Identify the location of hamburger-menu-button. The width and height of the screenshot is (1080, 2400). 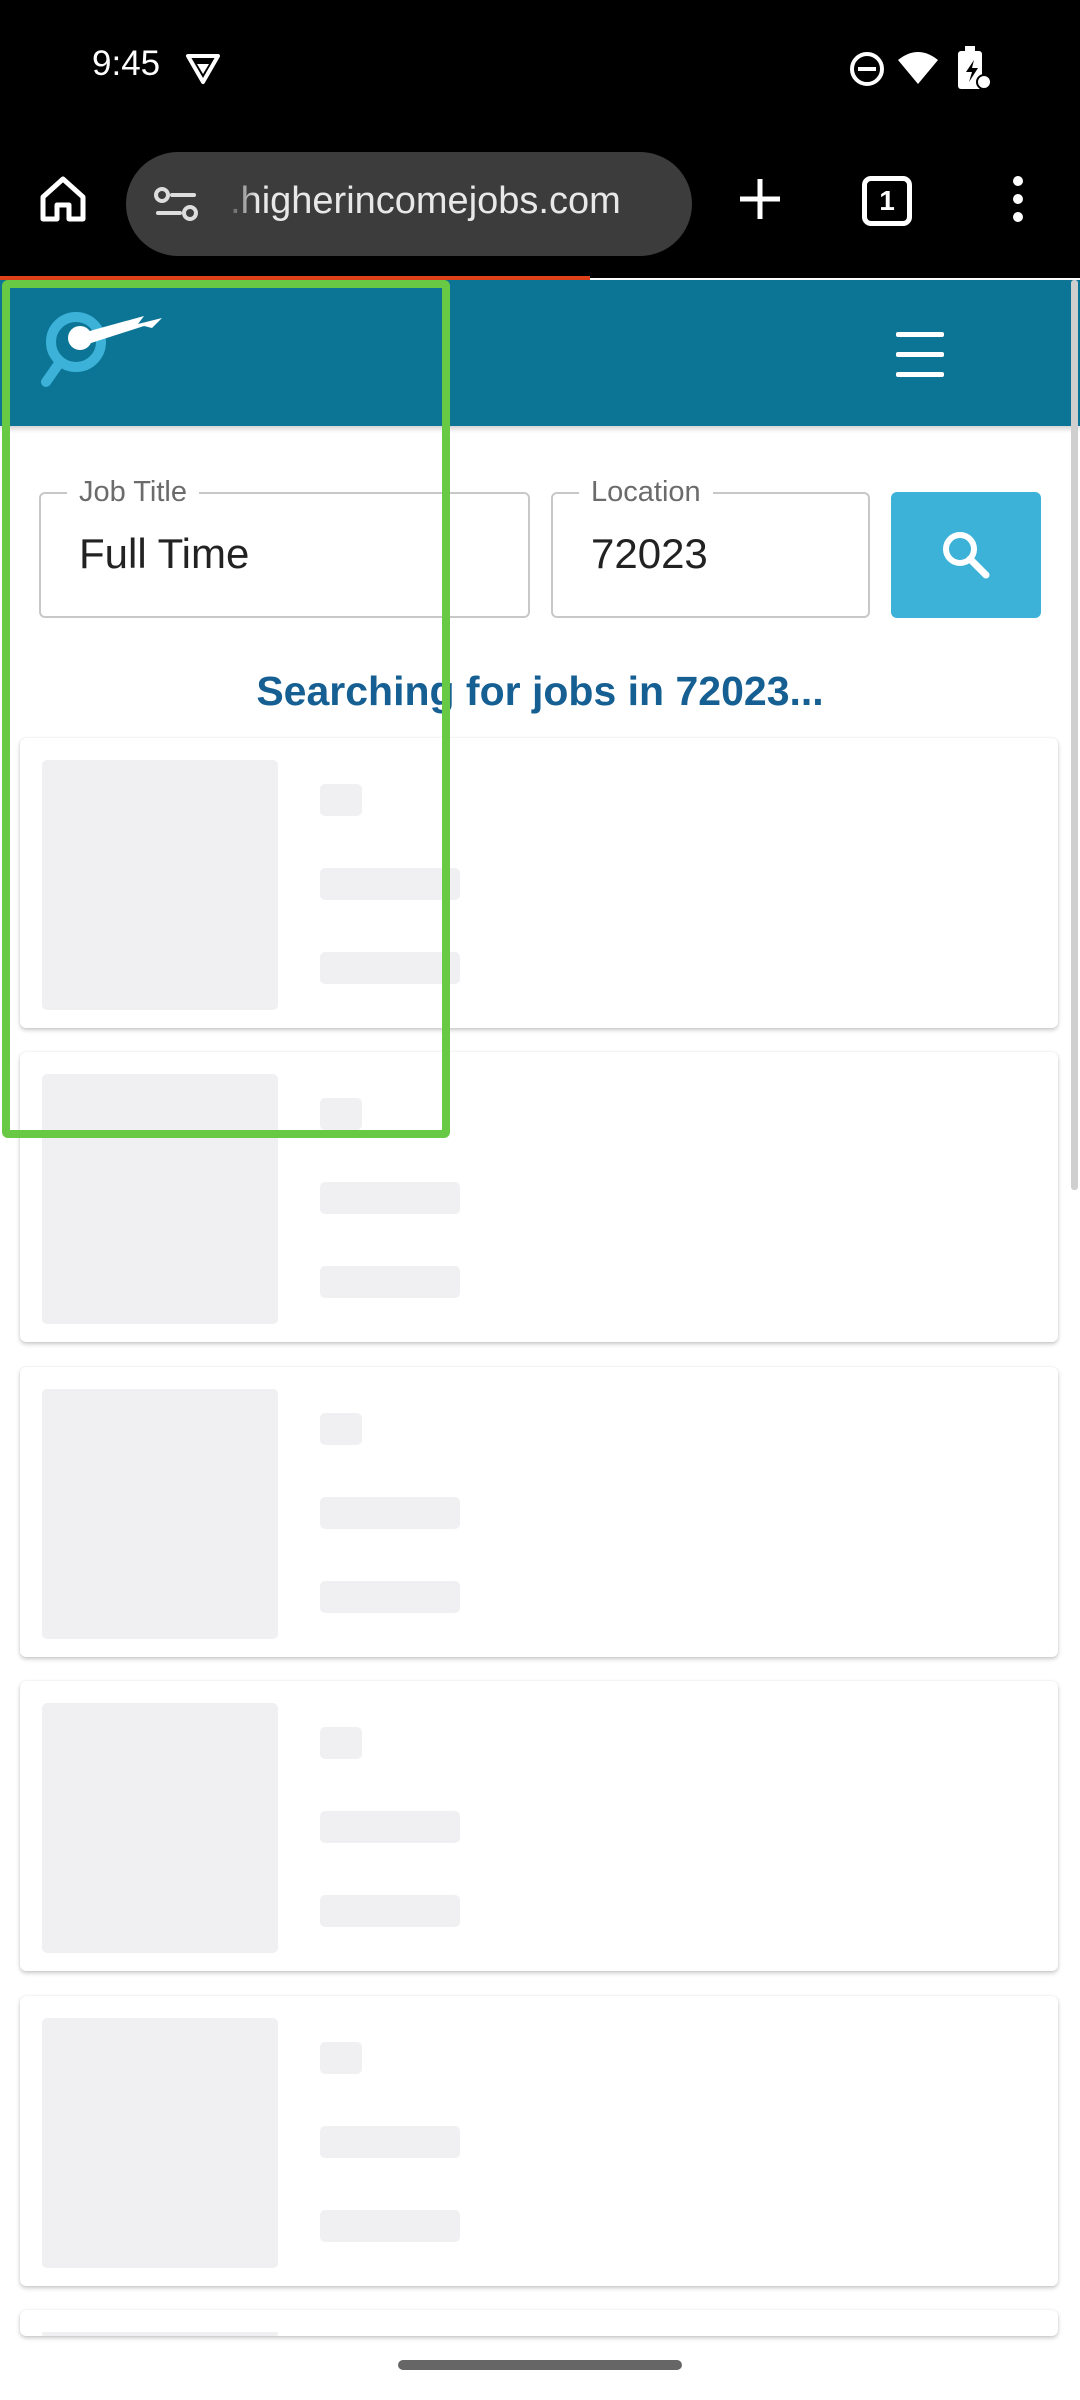
(922, 355).